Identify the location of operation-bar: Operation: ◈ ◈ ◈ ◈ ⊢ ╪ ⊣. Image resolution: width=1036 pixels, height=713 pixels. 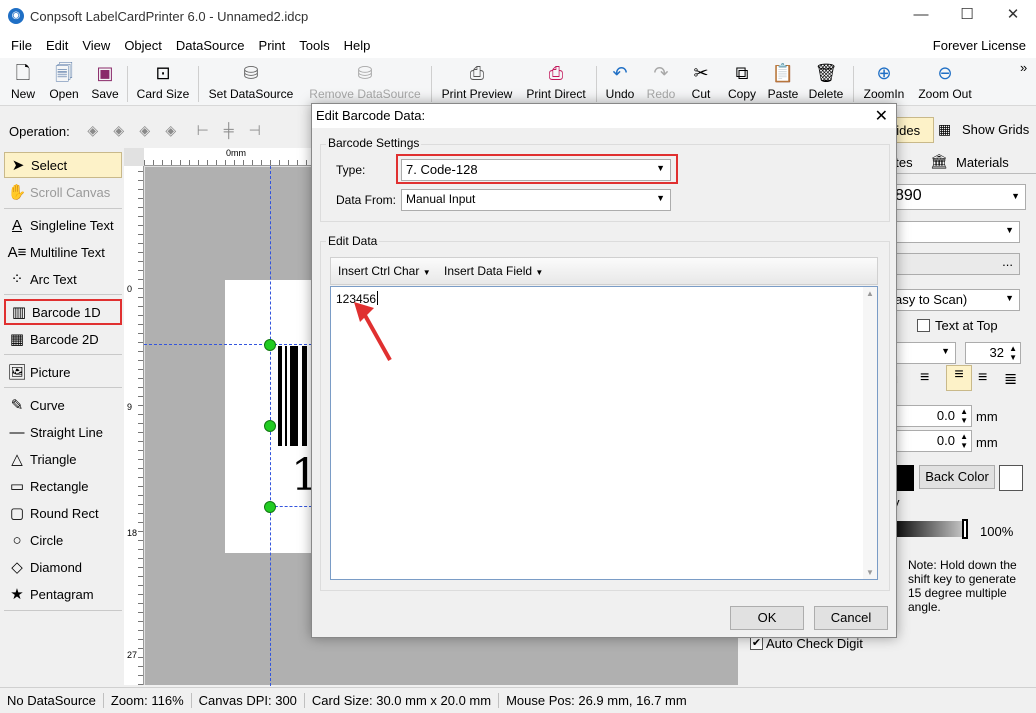
(156, 131).